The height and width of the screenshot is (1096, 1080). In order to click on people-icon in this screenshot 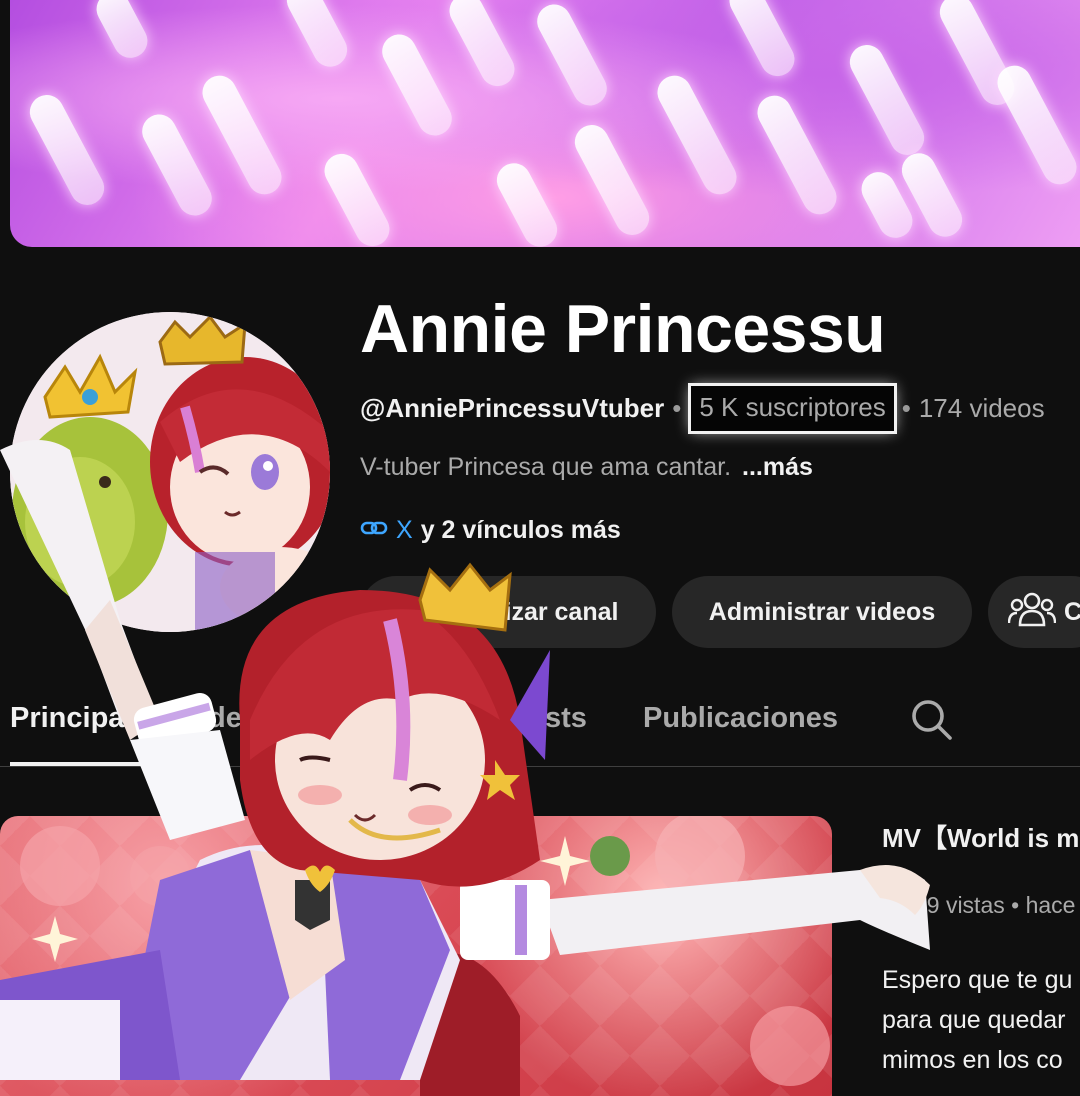, I will do `click(1032, 612)`.